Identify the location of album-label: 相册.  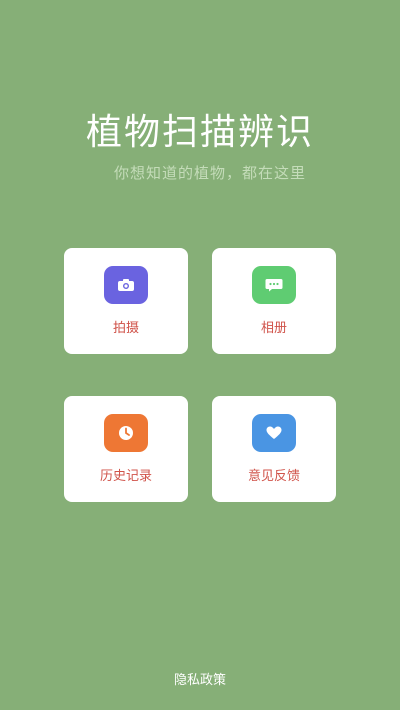
(273, 328).